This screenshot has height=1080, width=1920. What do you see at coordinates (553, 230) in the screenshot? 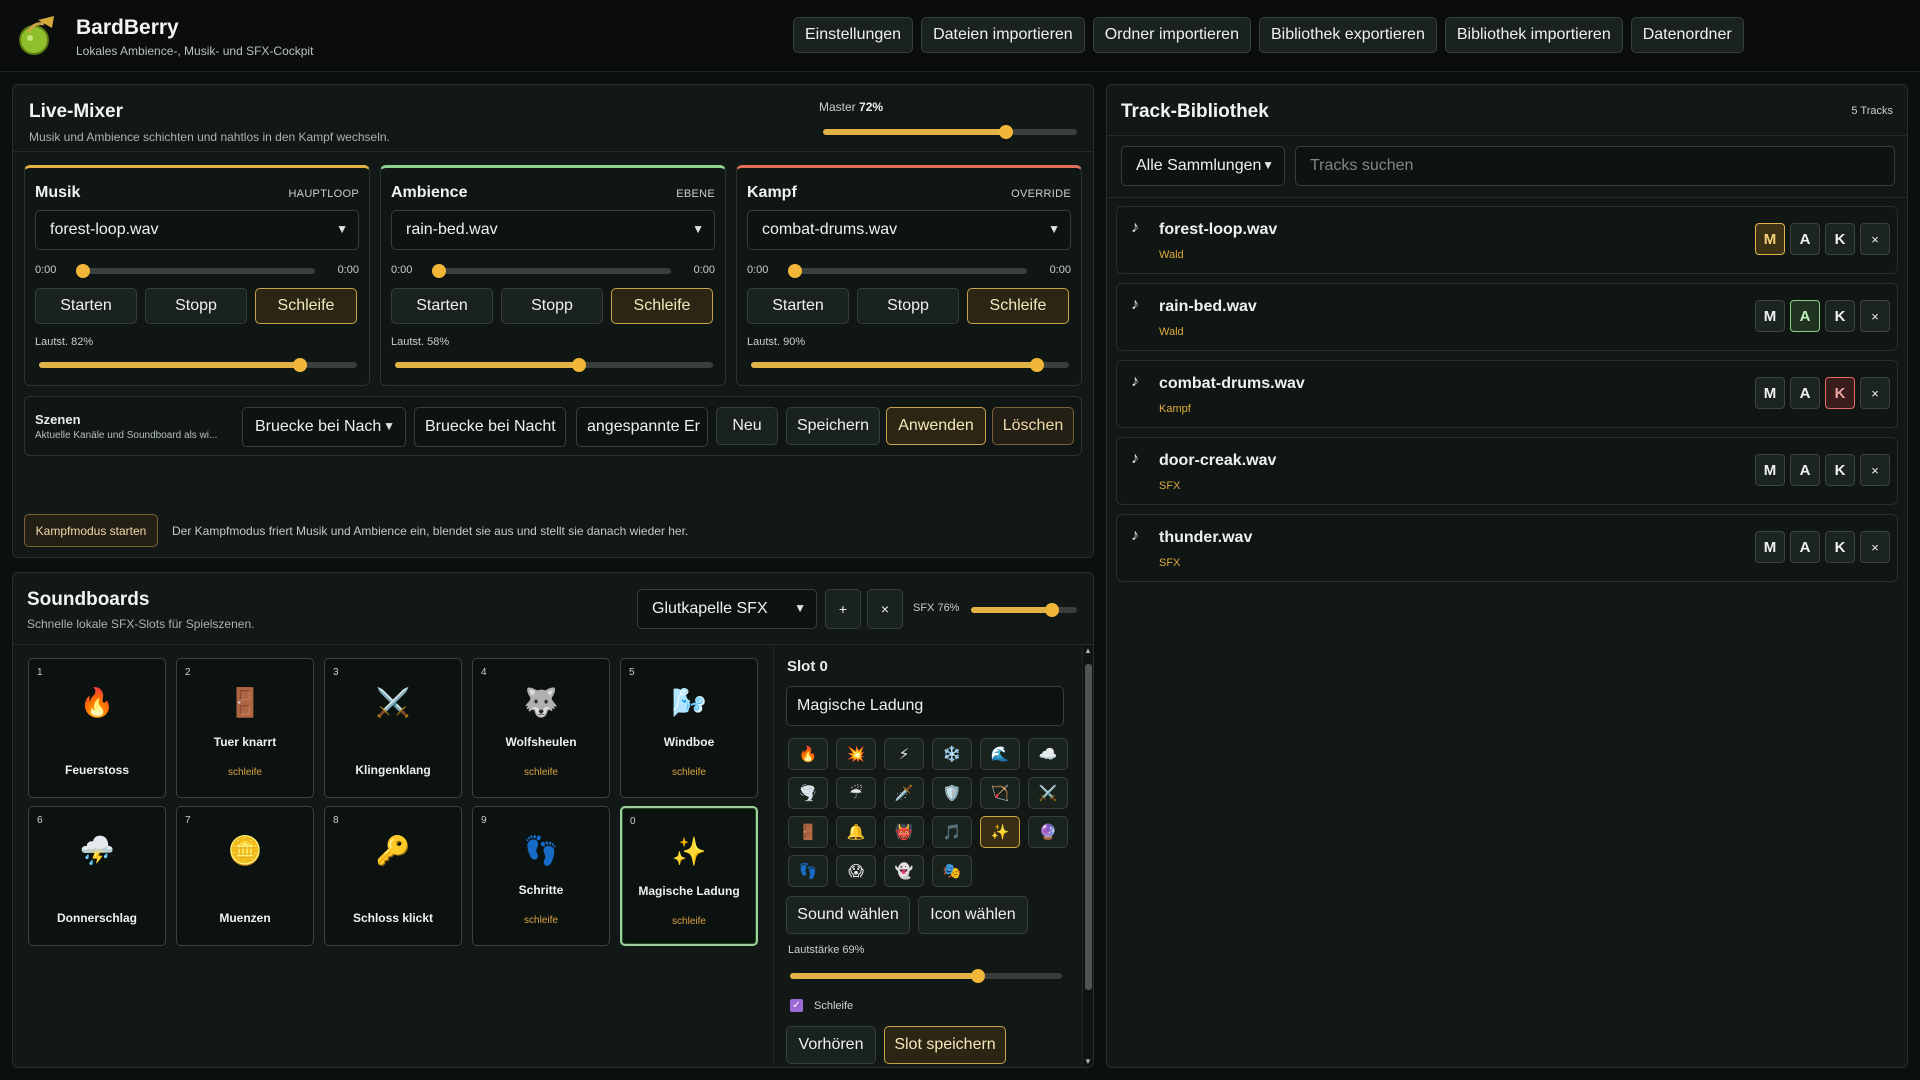
I see `channel-file-select: rain-bed.wav ▼` at bounding box center [553, 230].